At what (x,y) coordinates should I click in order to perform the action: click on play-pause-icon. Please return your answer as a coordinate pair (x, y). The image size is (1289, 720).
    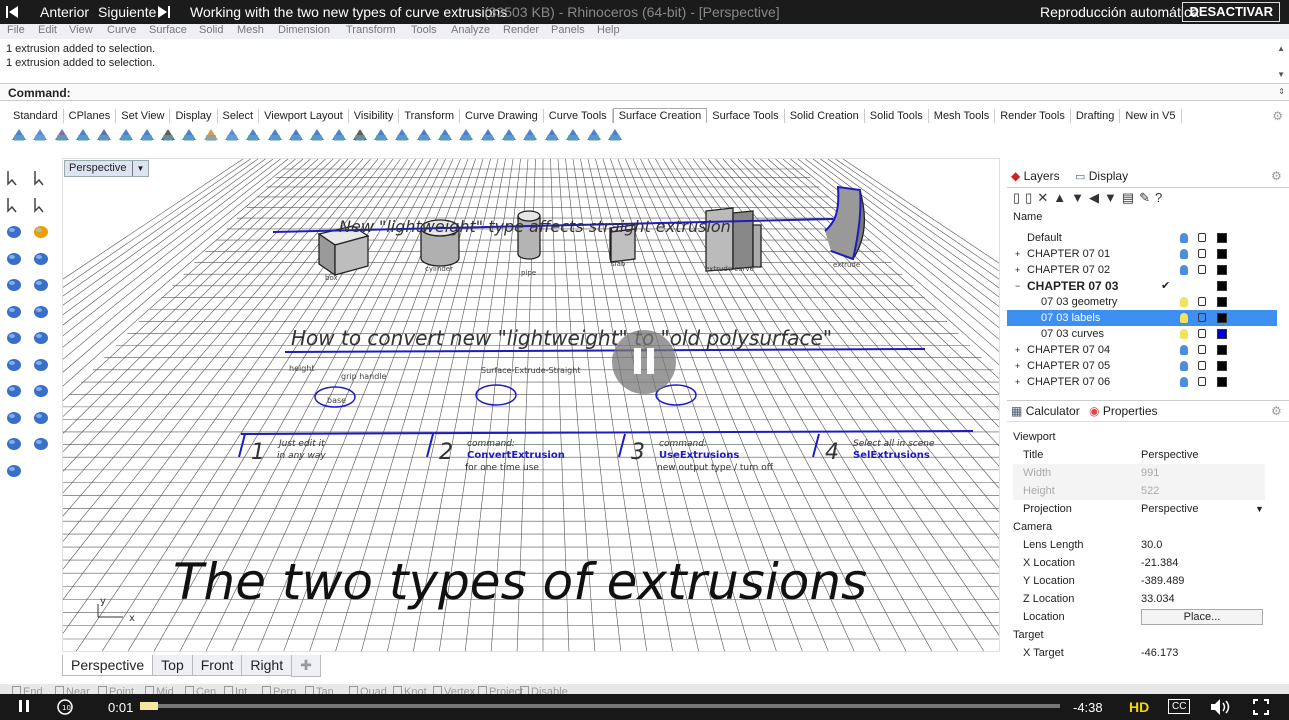
    Looking at the image, I should click on (24, 707).